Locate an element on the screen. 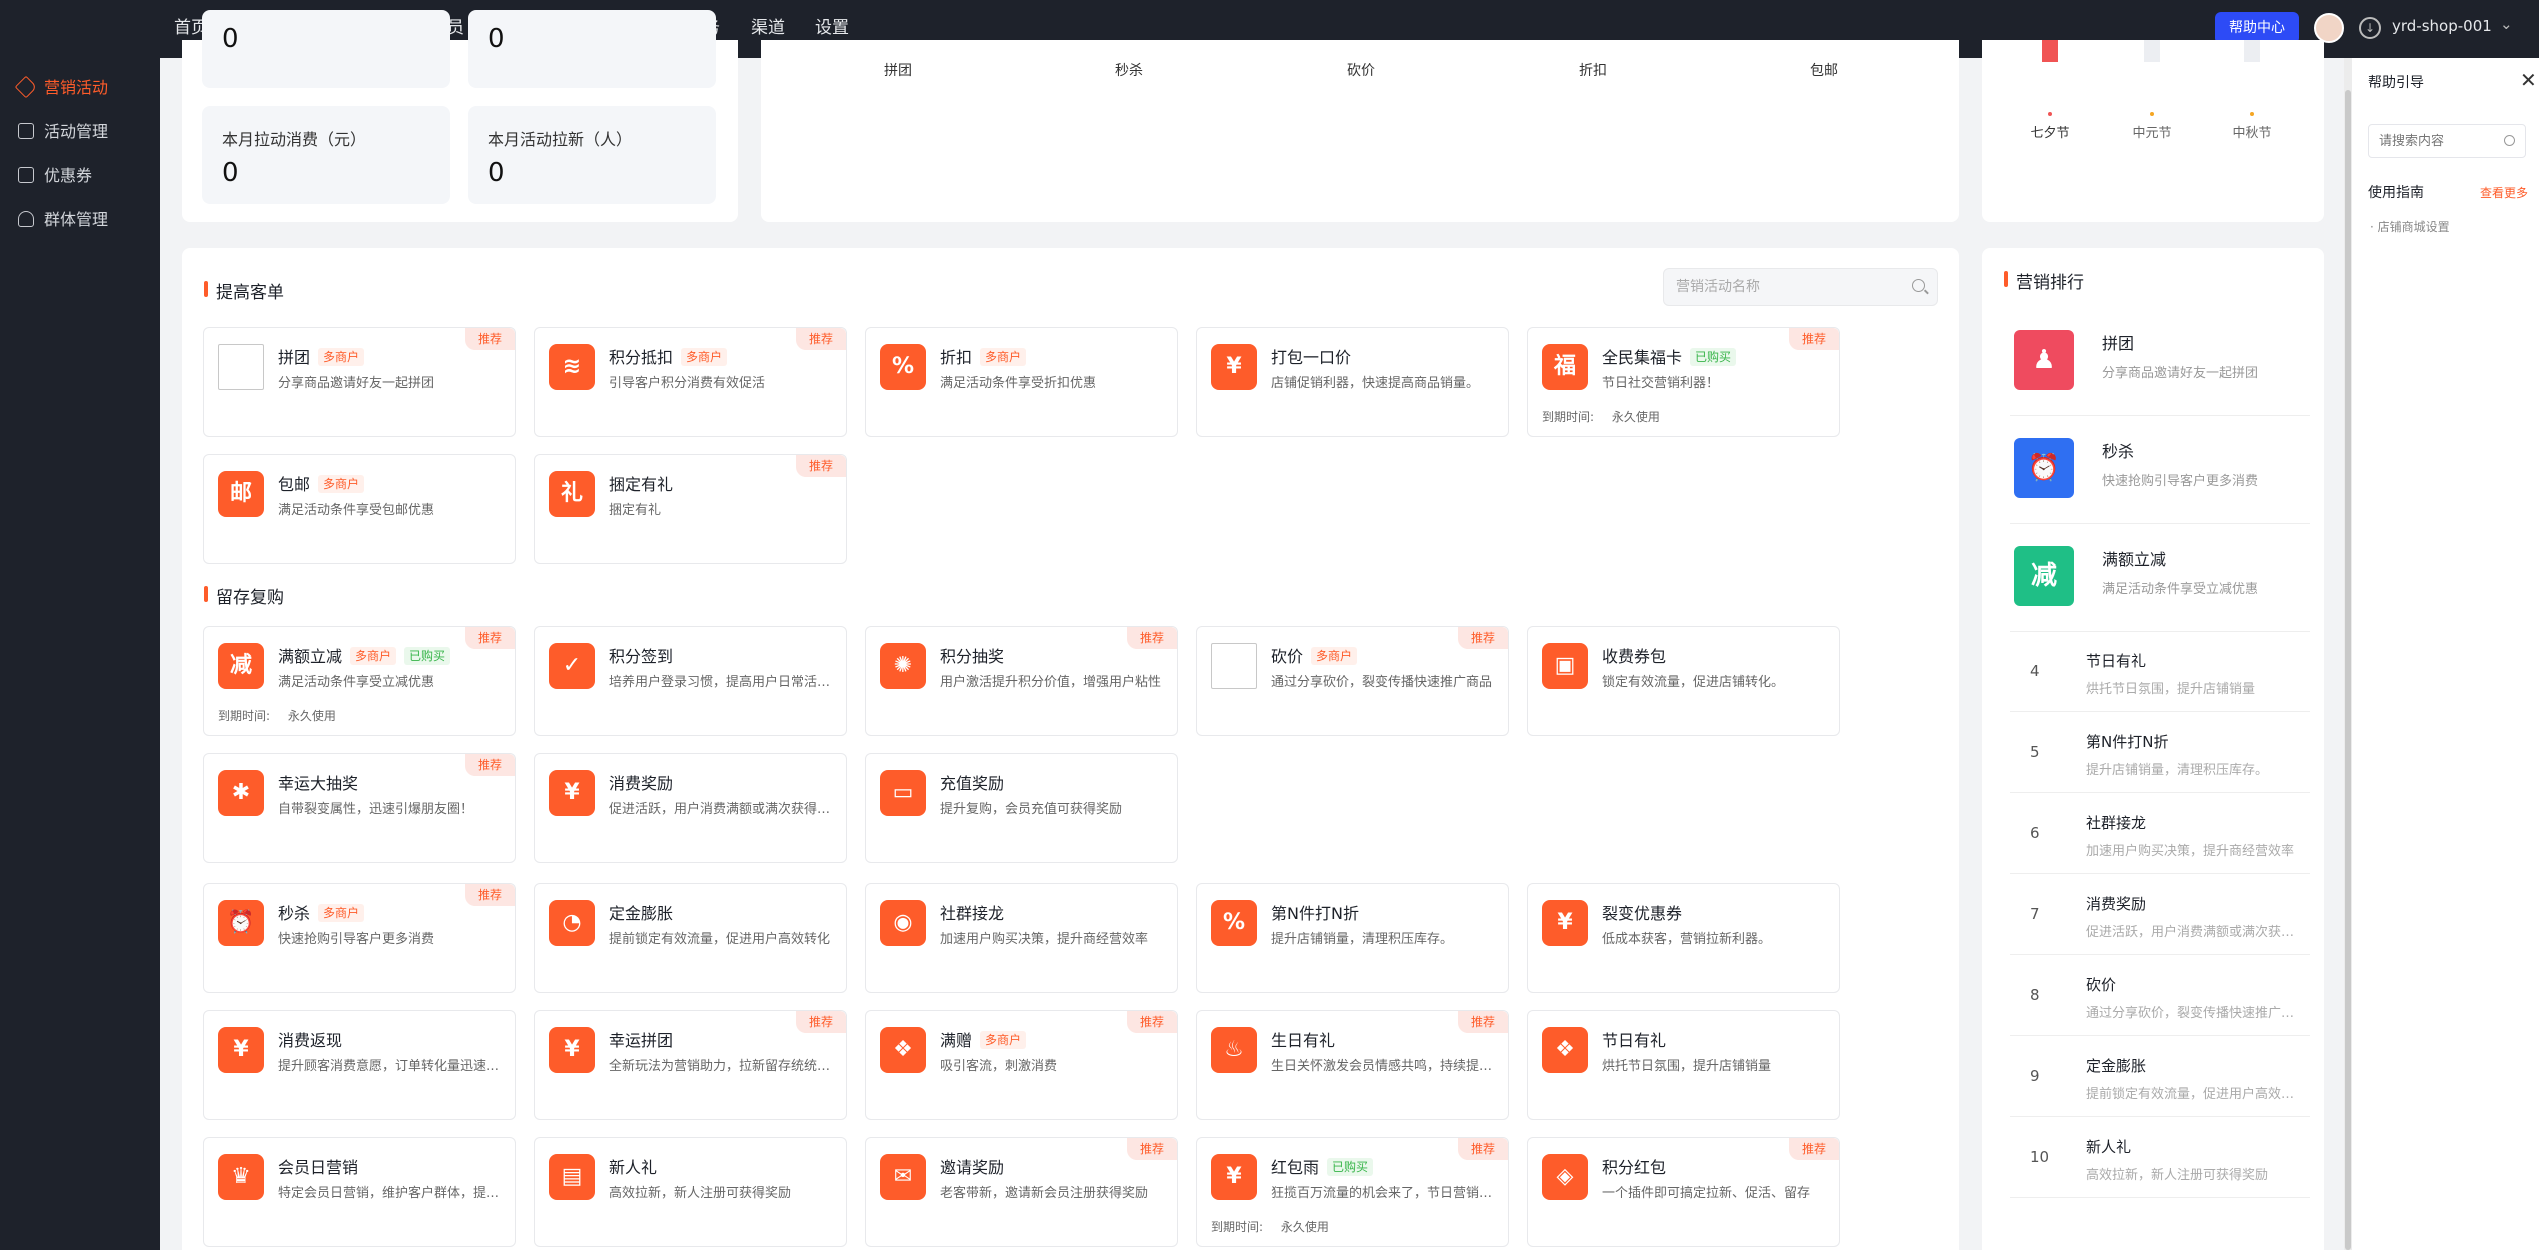 This screenshot has height=1250, width=2539. receipt-icon: ¥ is located at coordinates (572, 793).